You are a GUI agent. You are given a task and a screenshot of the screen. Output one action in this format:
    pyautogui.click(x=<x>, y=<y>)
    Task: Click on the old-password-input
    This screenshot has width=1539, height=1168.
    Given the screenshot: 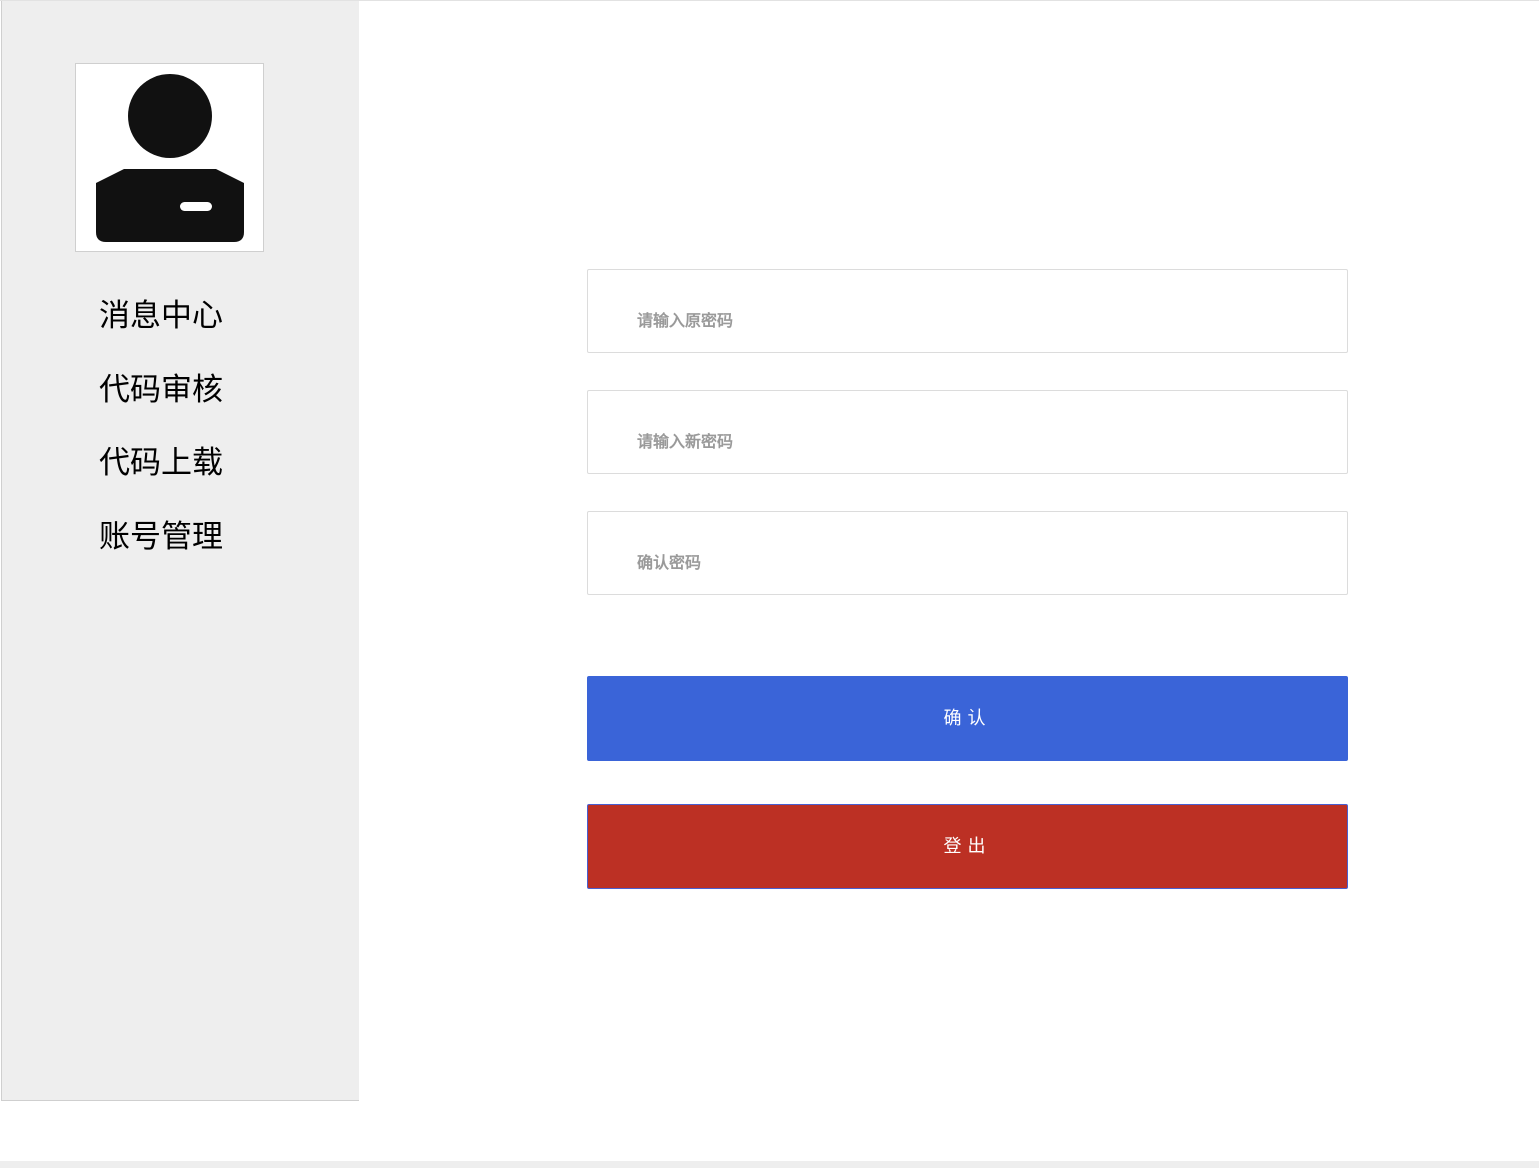 What is the action you would take?
    pyautogui.click(x=967, y=311)
    